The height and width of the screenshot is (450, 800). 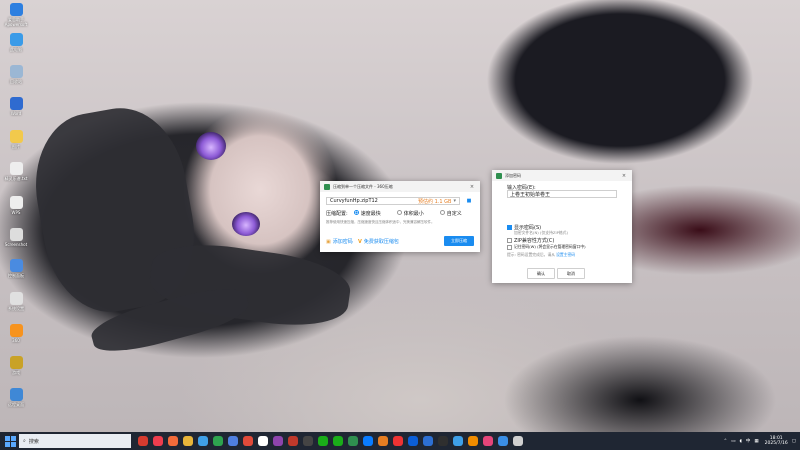 I want to click on taskbar: ⌕ 搜索 ⌃ ▭ ◖ 中 ▦ 18:01 2025/7/16 ▢, so click(x=400, y=441).